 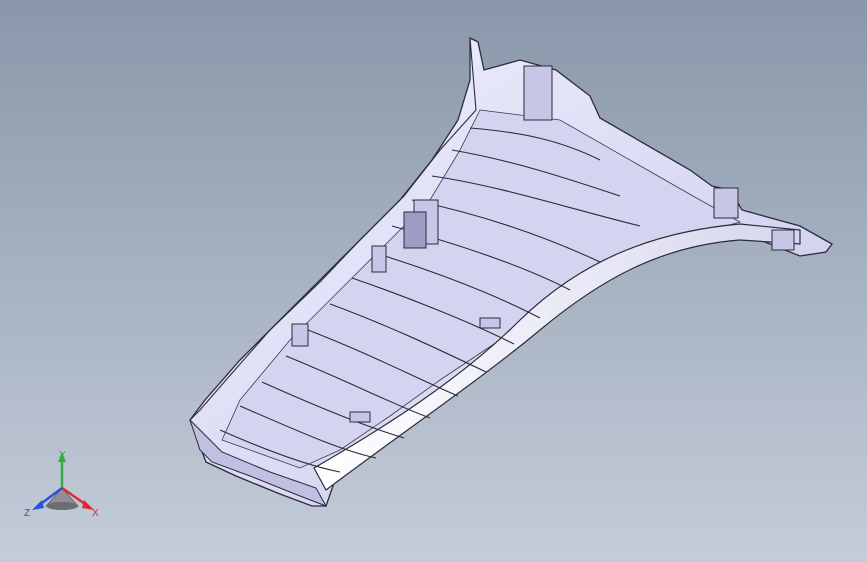 What do you see at coordinates (62, 455) in the screenshot?
I see `triad-y-label: Y` at bounding box center [62, 455].